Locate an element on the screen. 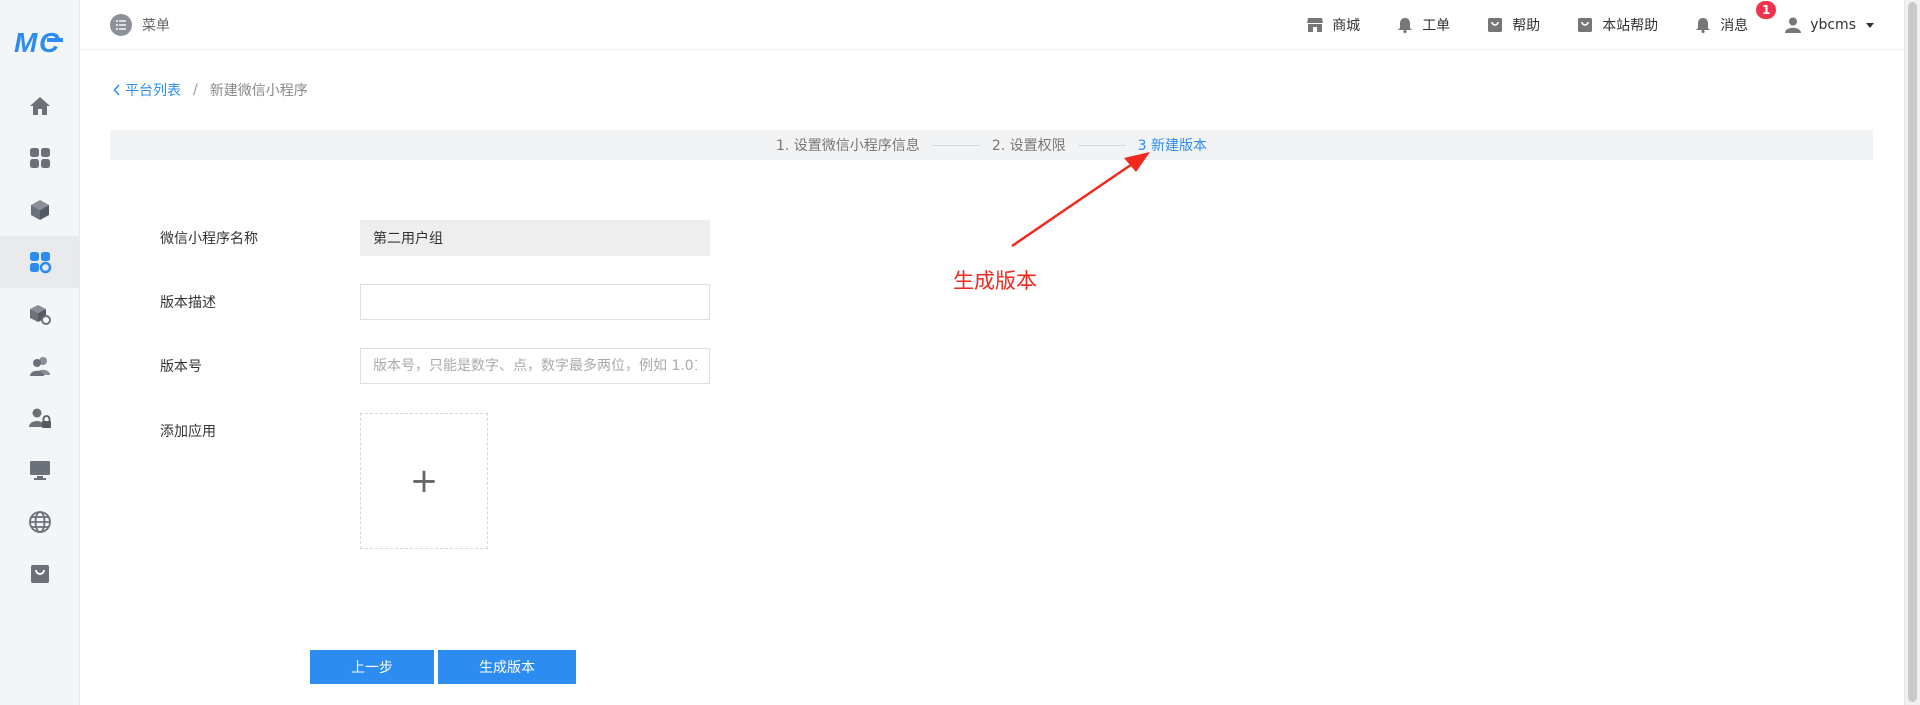 The height and width of the screenshot is (705, 1920). step-1: 1. 设置微信小程序信息 is located at coordinates (848, 146).